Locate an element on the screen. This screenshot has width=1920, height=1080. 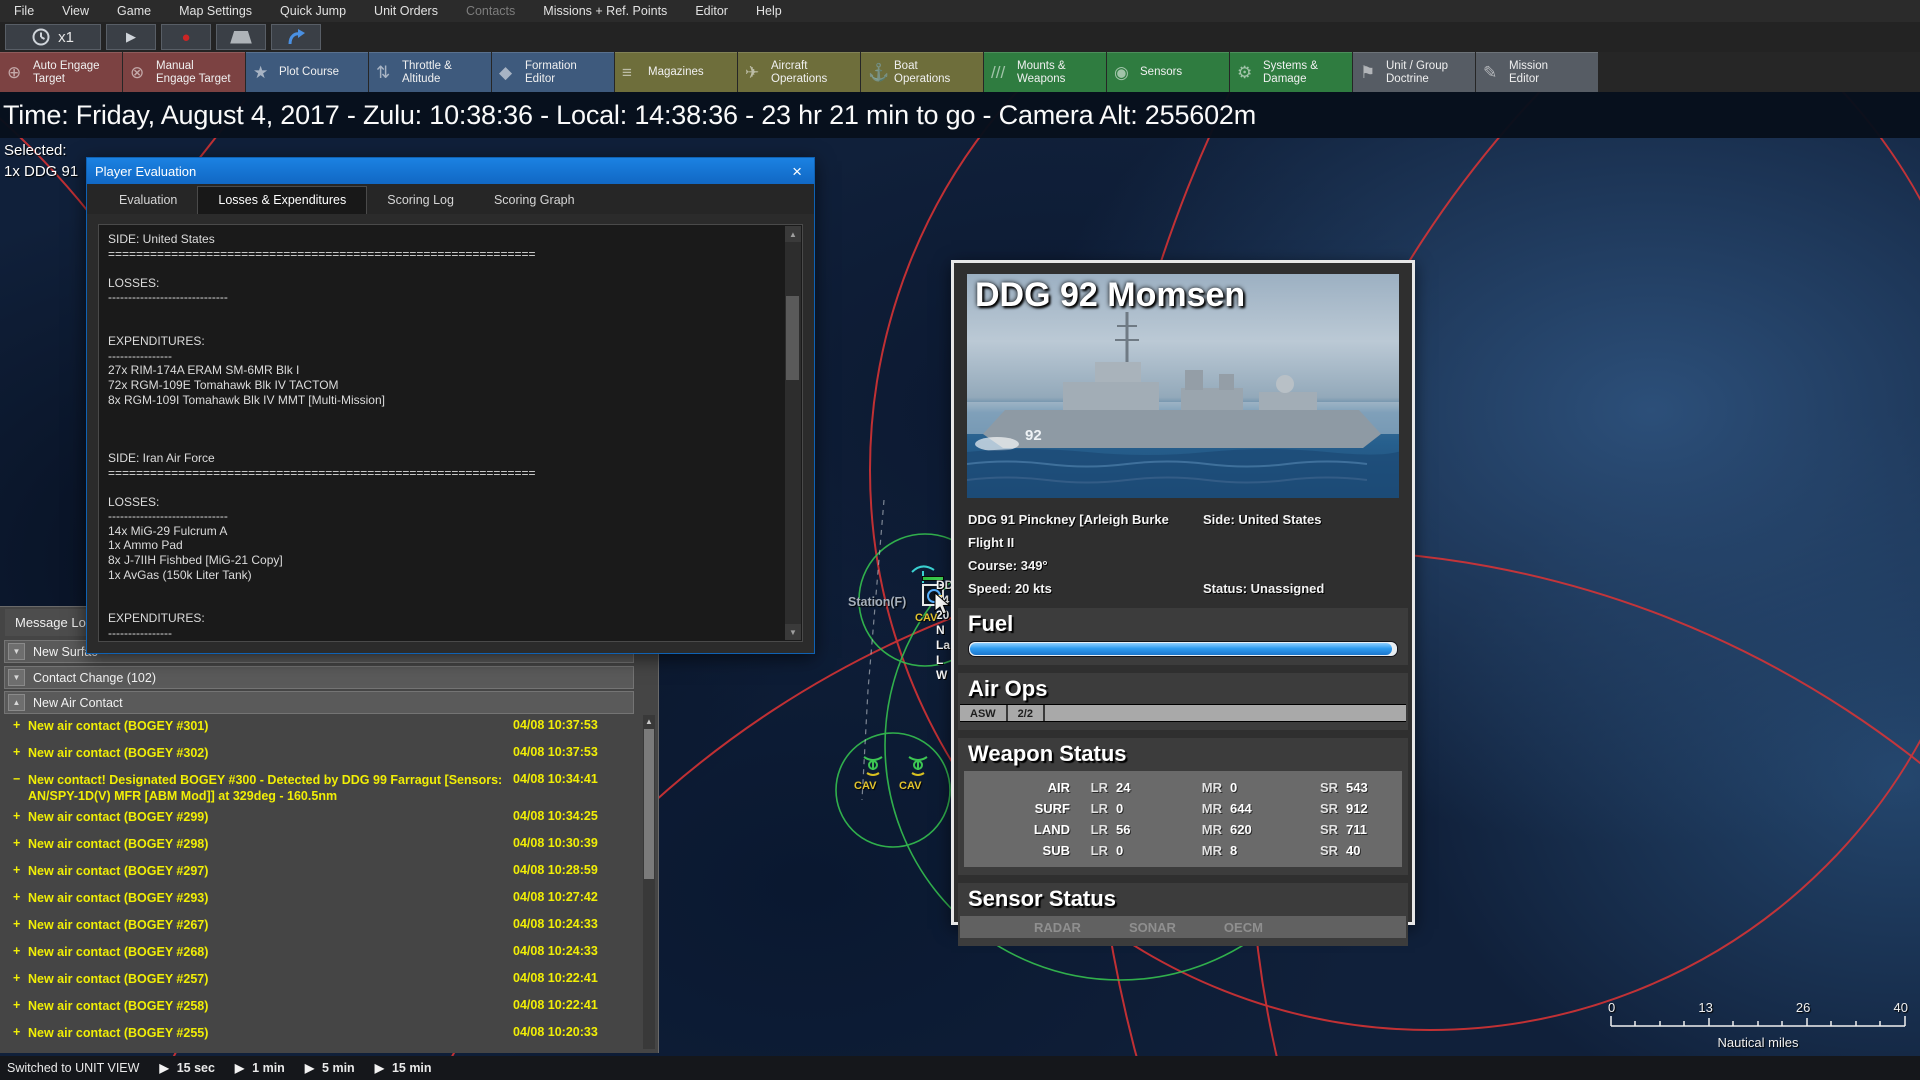
toolbar-button: ⇅ Throttle & Altitude is located at coordinates (430, 72).